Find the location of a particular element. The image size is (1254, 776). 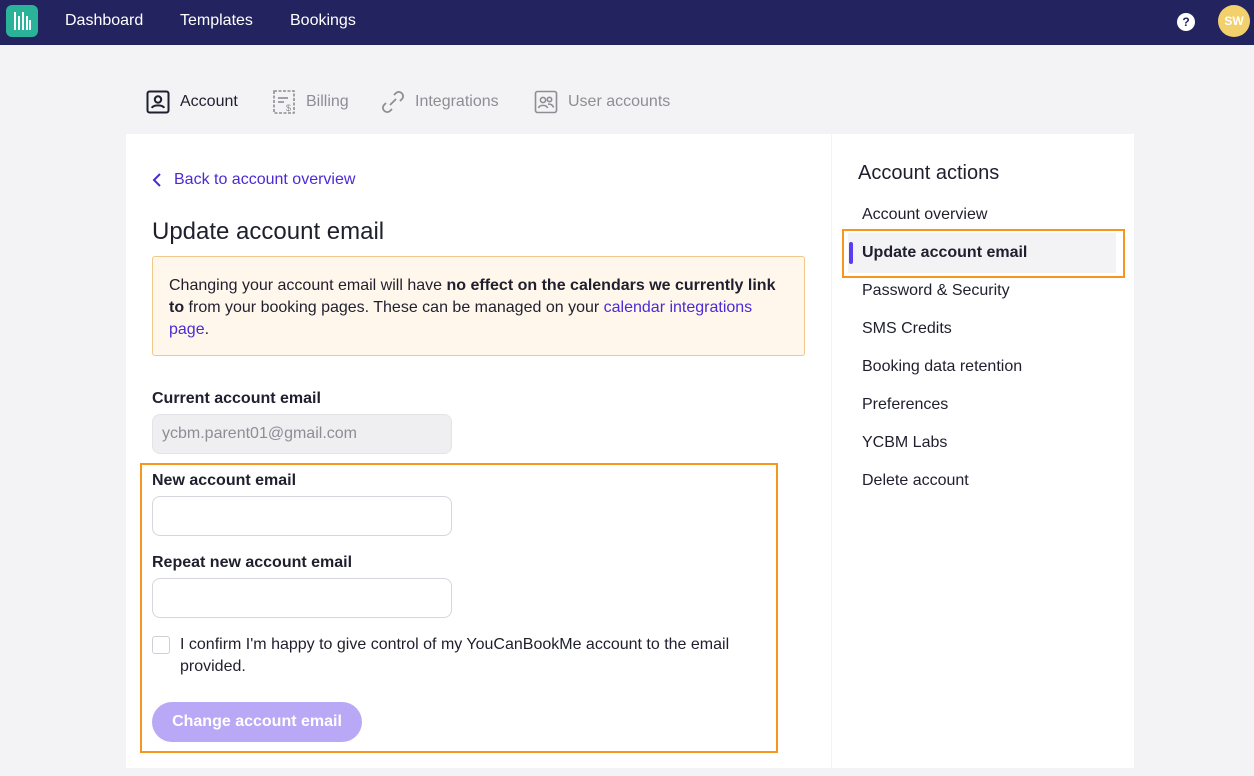

top-navigation-bar: Dashboard Templates Bookings ? SW is located at coordinates (627, 22).